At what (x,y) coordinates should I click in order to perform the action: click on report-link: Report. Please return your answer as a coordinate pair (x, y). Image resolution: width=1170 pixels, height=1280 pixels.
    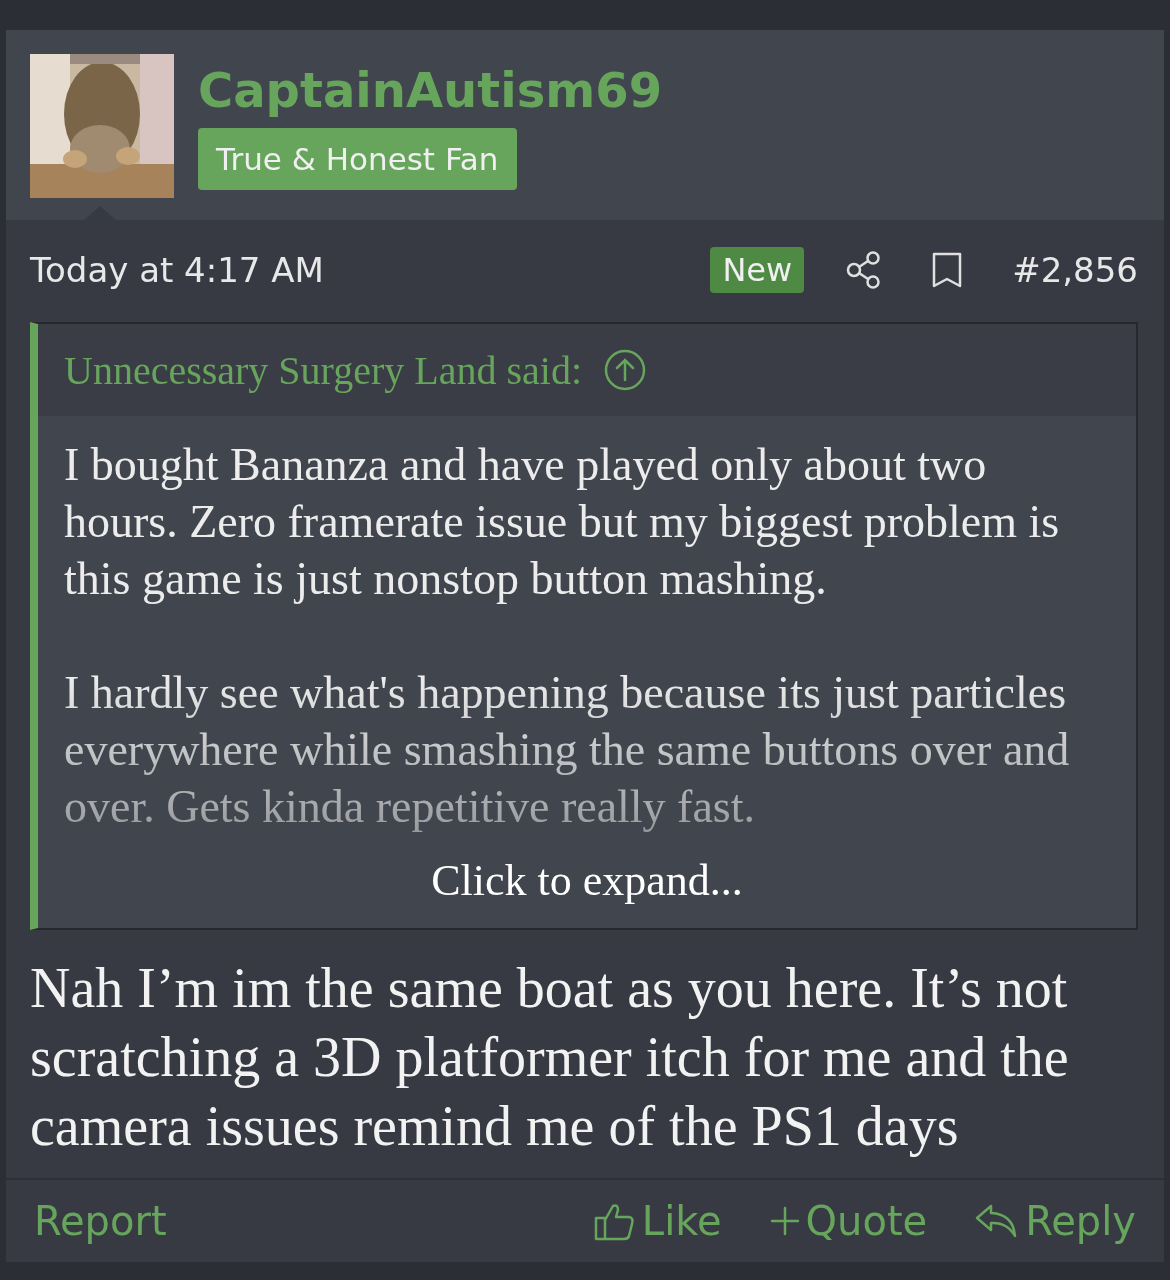
    Looking at the image, I should click on (100, 1221).